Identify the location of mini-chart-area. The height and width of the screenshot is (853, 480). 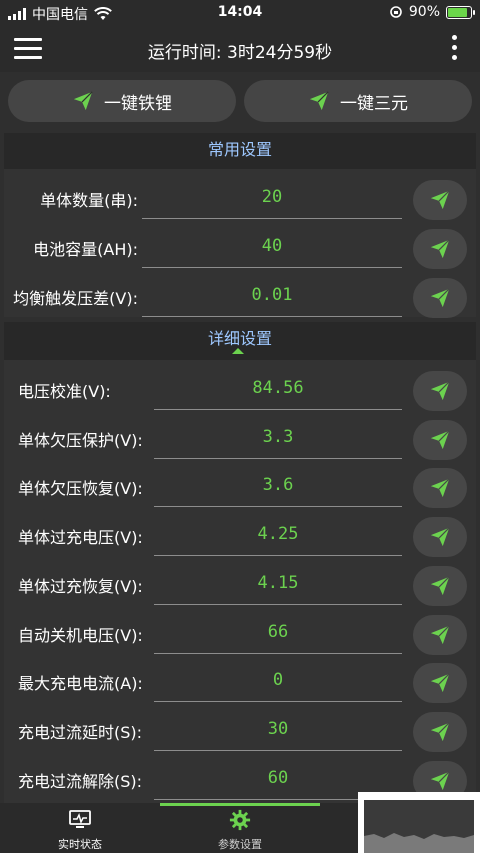
(419, 826).